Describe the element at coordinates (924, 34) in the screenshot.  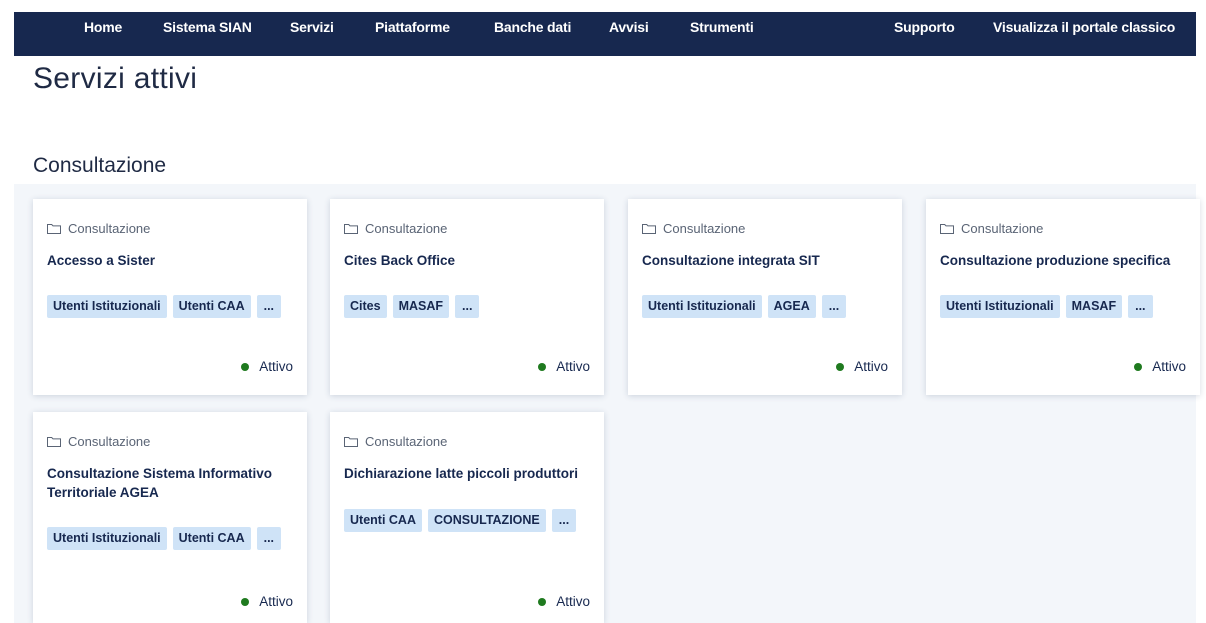
I see `nav-supporto: Supporto` at that location.